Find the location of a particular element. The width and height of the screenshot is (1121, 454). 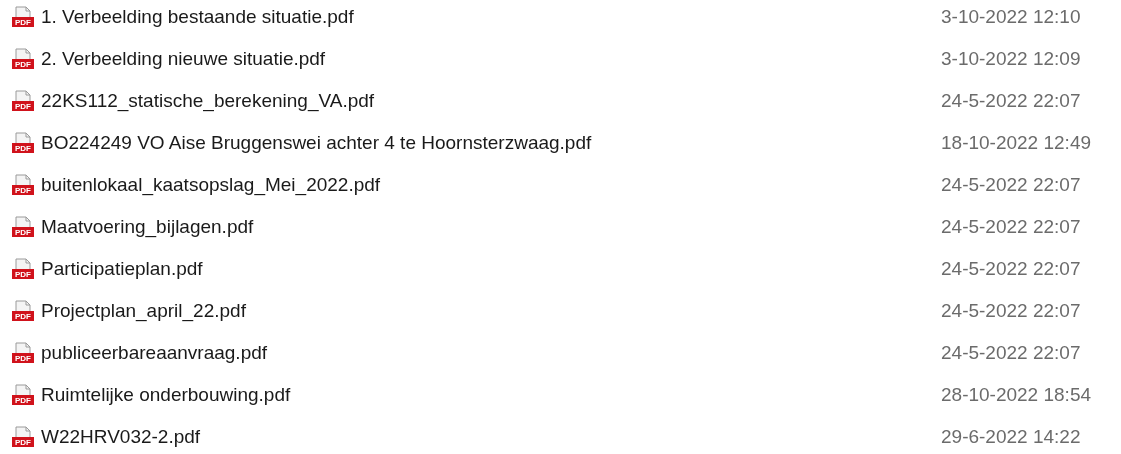

modified-date: 29-6-2022 14:22 is located at coordinates (1011, 437).